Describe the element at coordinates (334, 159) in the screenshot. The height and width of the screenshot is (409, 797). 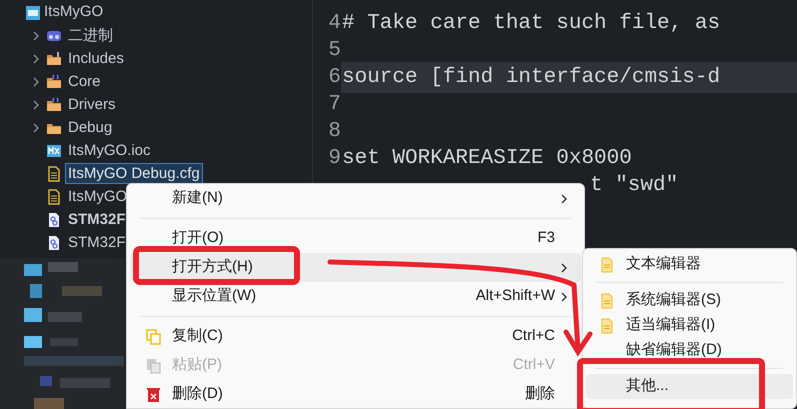
I see `line-number: 9` at that location.